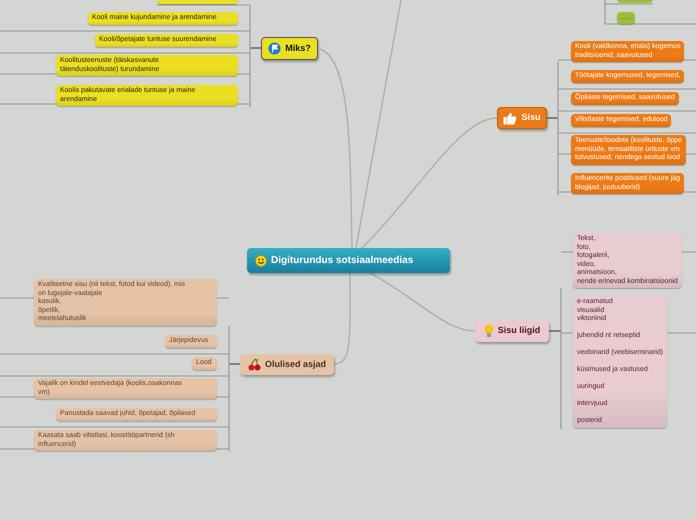  I want to click on topic-node: Sisu liigid, so click(512, 331).